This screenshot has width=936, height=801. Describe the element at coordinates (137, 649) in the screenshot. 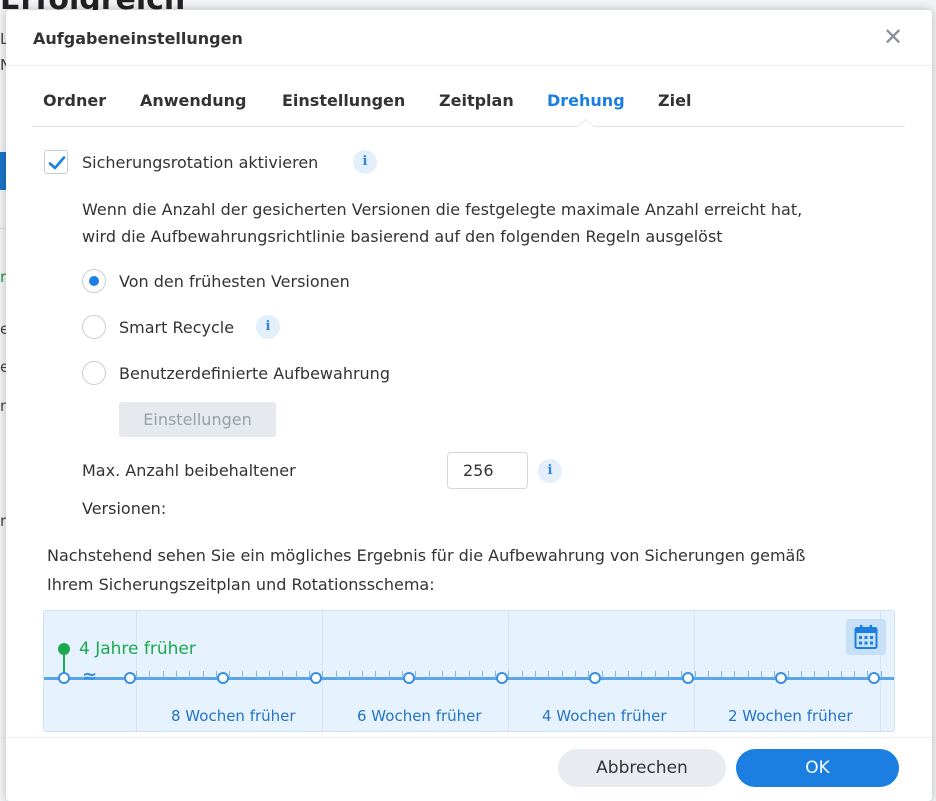

I see `oldest-version-label: 4 Jahre früher` at that location.